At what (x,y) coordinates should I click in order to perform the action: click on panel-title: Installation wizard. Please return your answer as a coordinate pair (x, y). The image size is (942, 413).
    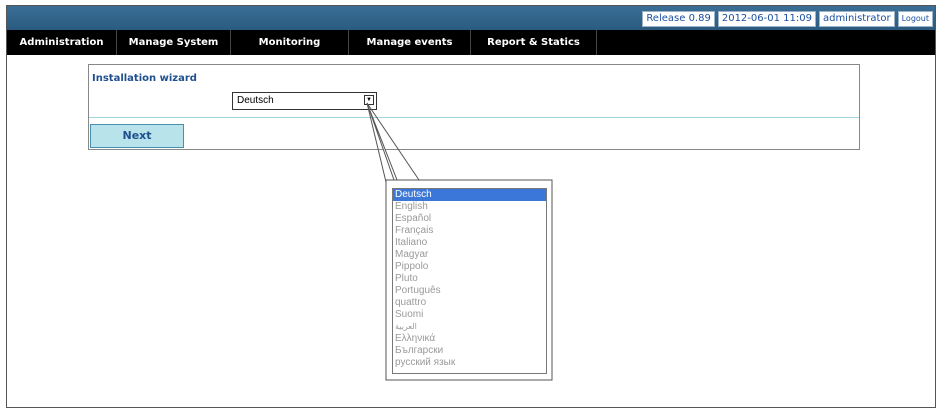
    Looking at the image, I should click on (144, 78).